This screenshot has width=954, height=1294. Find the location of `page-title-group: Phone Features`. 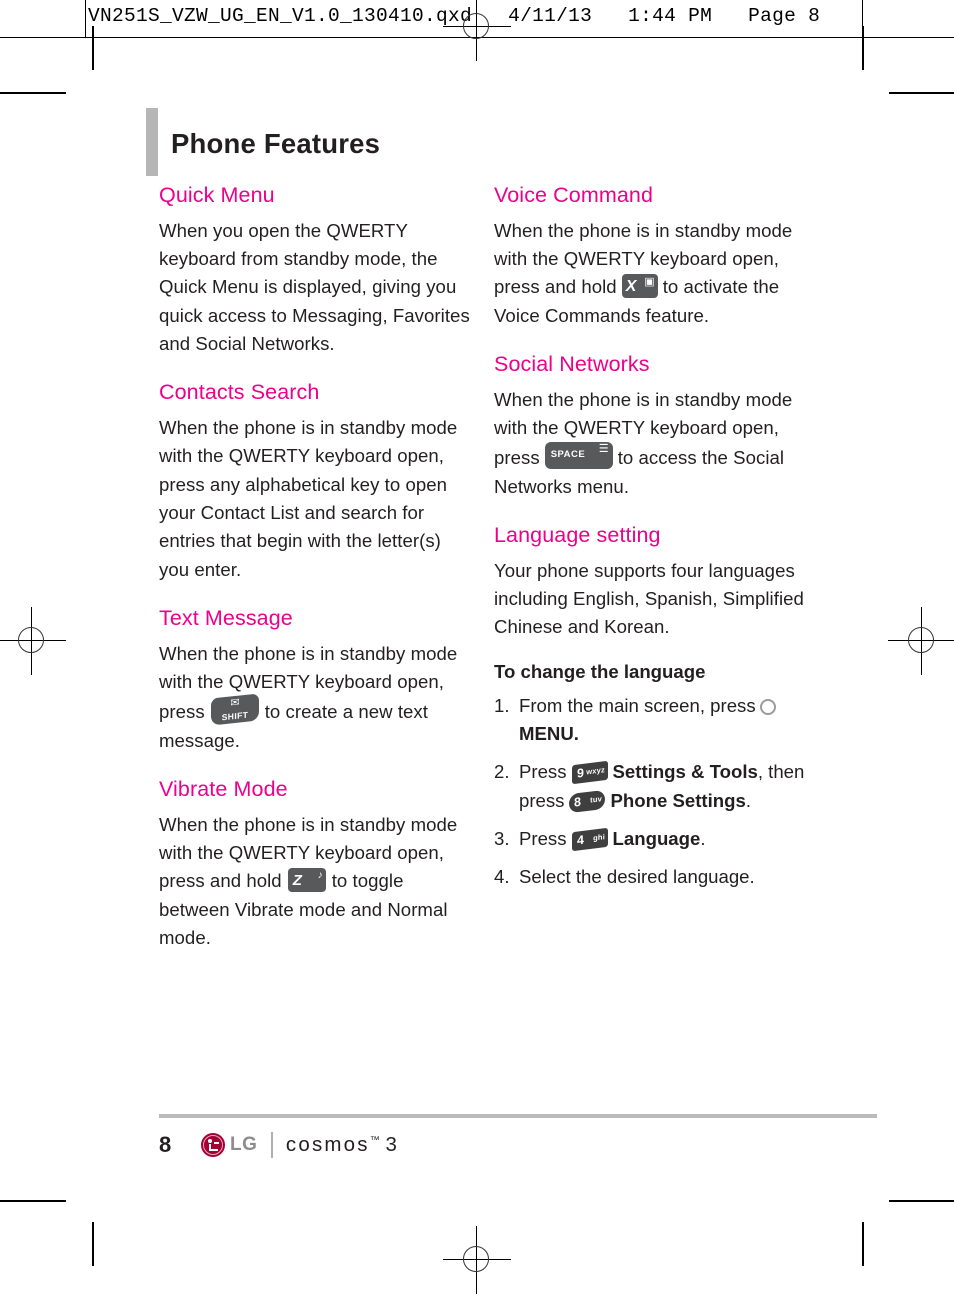

page-title-group: Phone Features is located at coordinates (263, 142).